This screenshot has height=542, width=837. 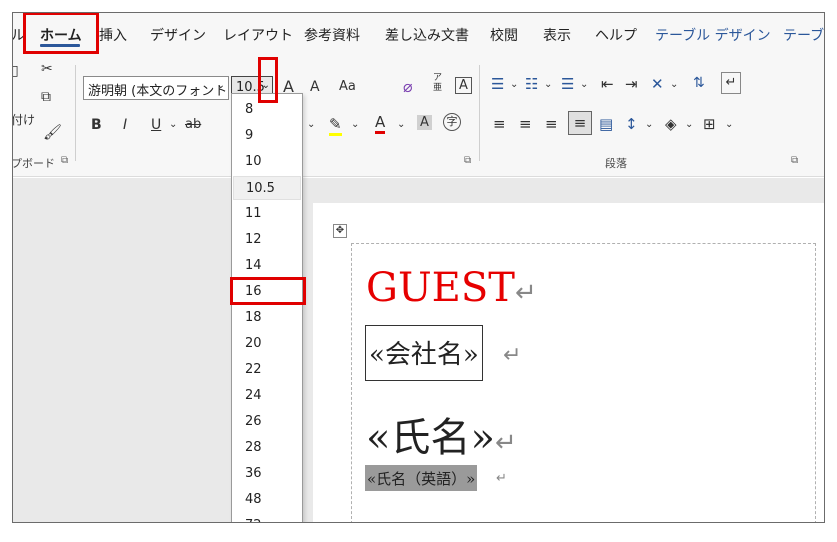 What do you see at coordinates (452, 122) in the screenshot?
I see `enclose-char-button: 字` at bounding box center [452, 122].